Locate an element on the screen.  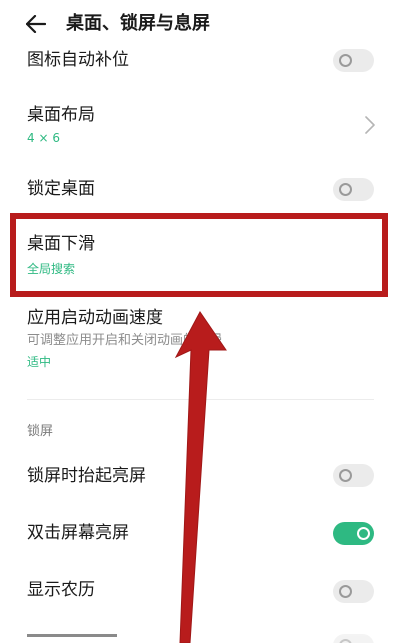
row-raise-to-wake: 锁屏时抬起亮屏 is located at coordinates (200, 476).